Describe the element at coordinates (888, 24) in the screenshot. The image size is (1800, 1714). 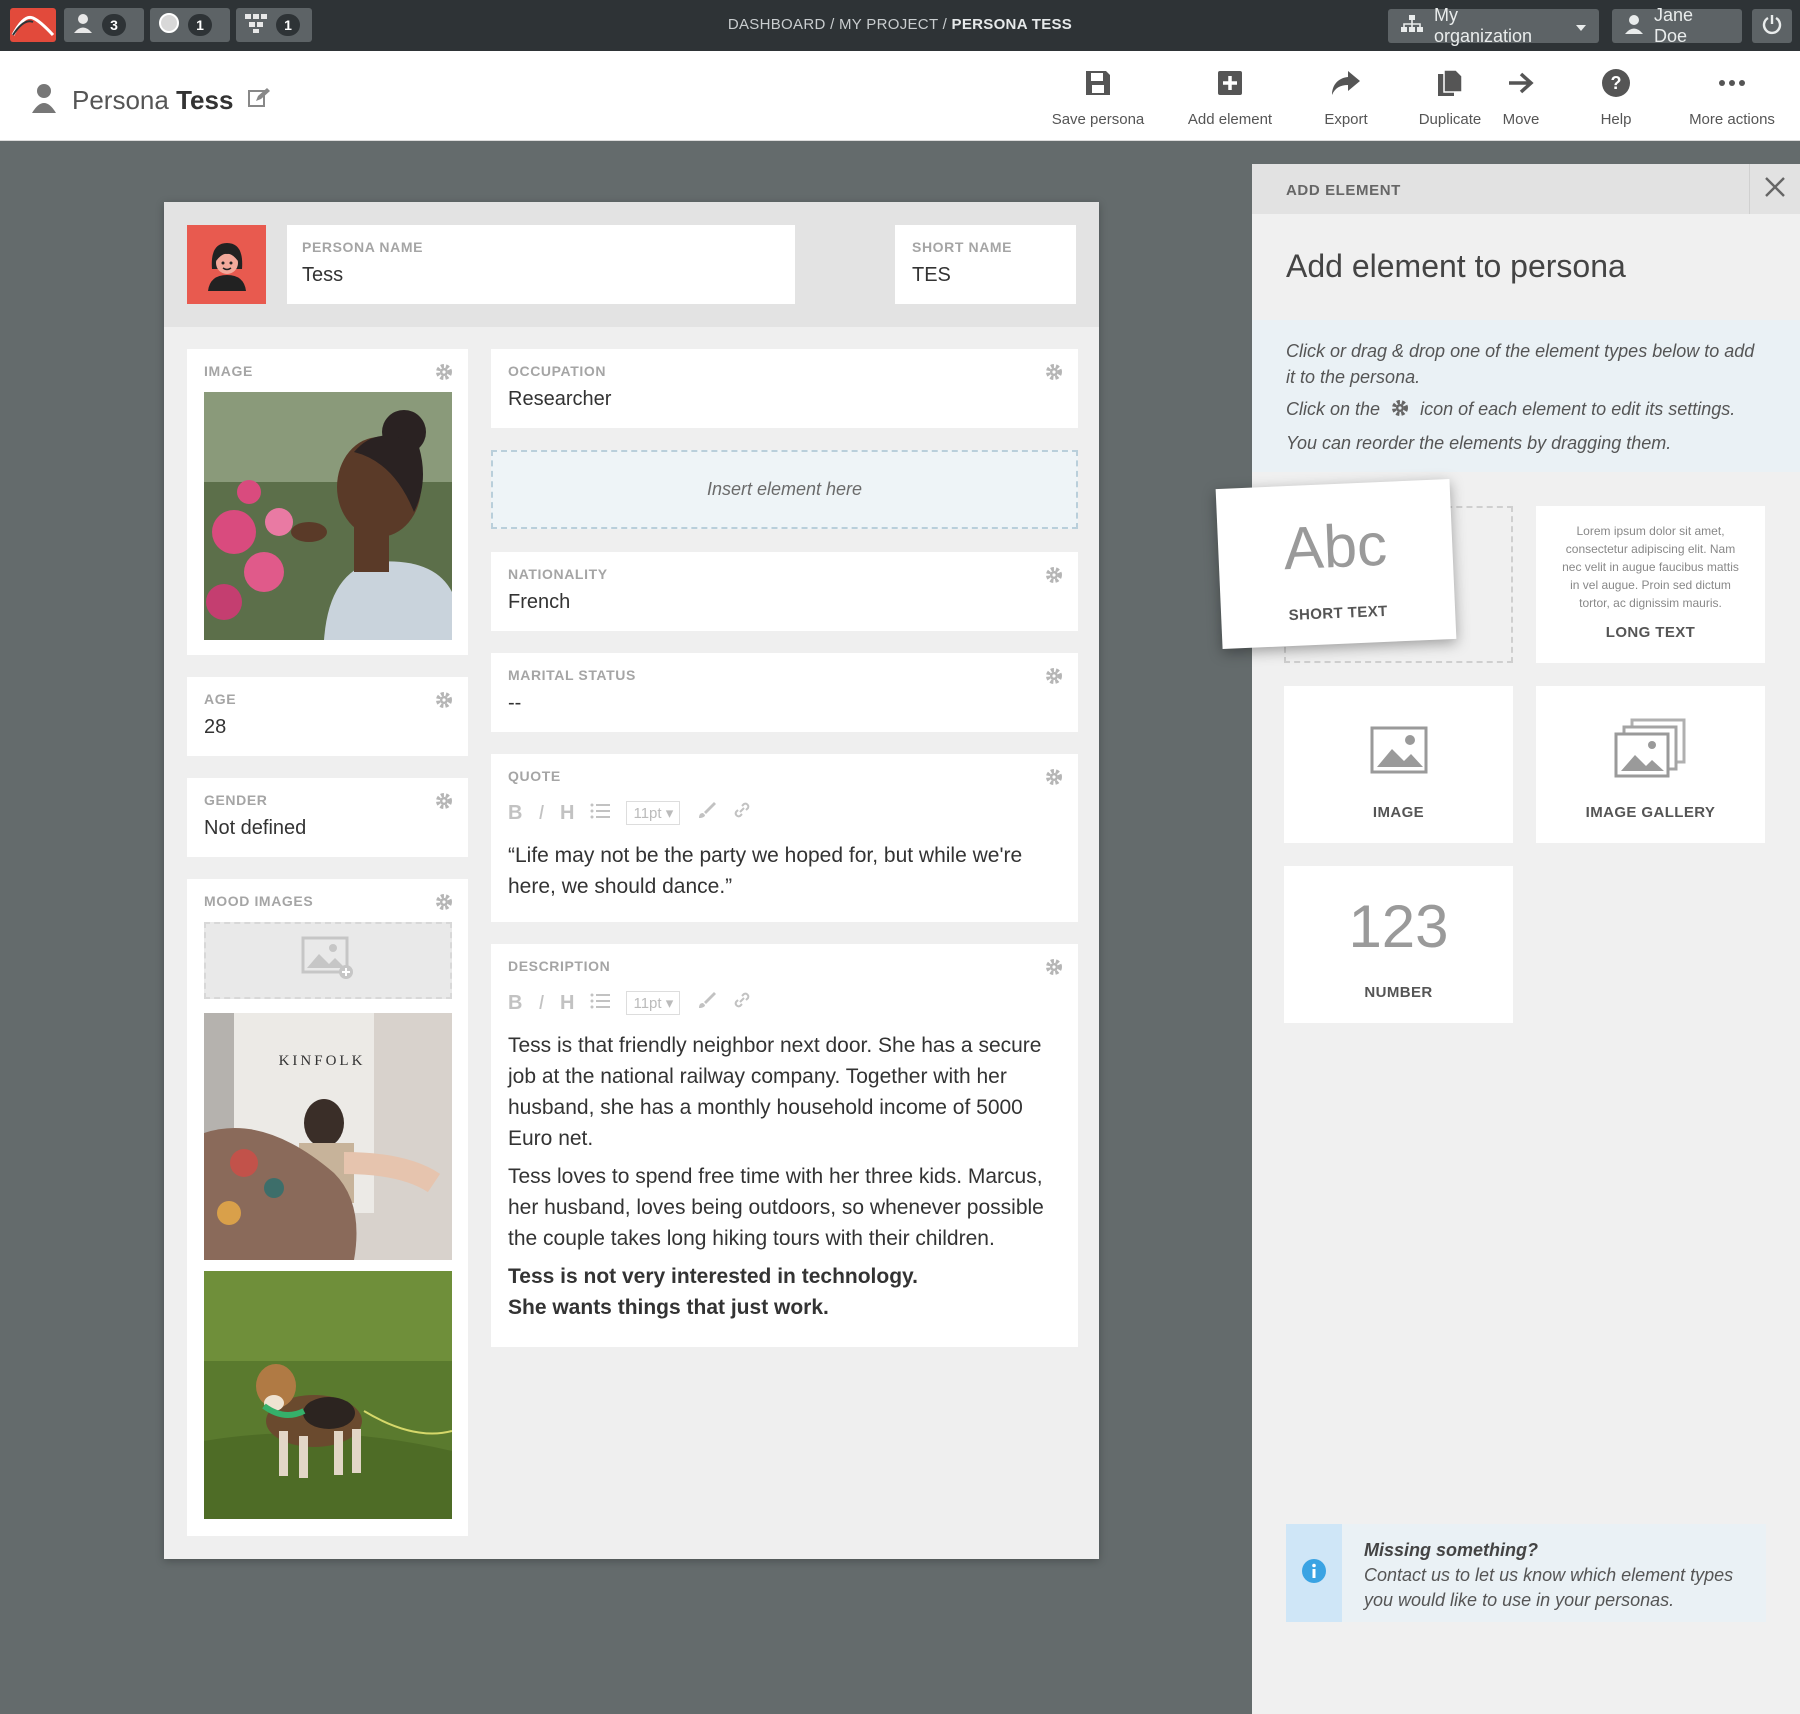
I see `breadcrumb-project: MY PROJECT` at that location.